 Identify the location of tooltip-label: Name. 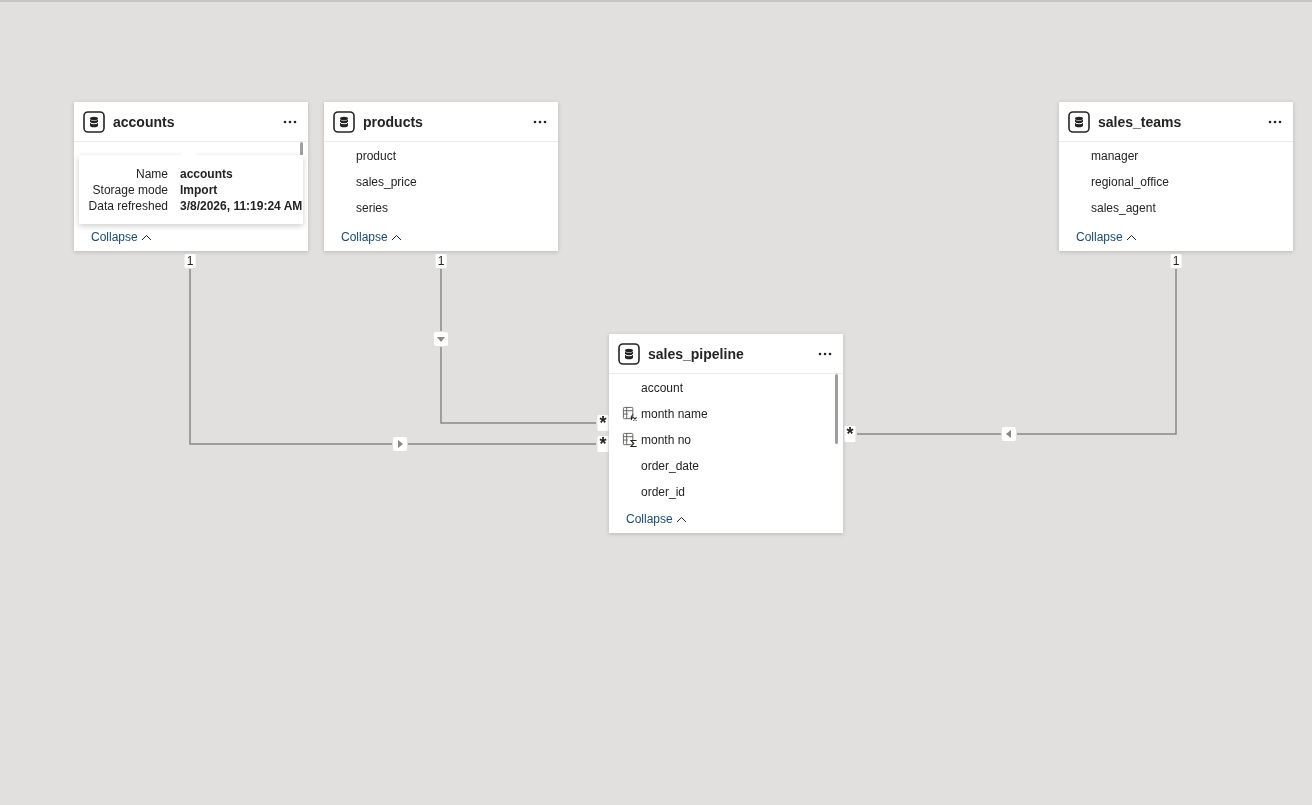
(151, 173).